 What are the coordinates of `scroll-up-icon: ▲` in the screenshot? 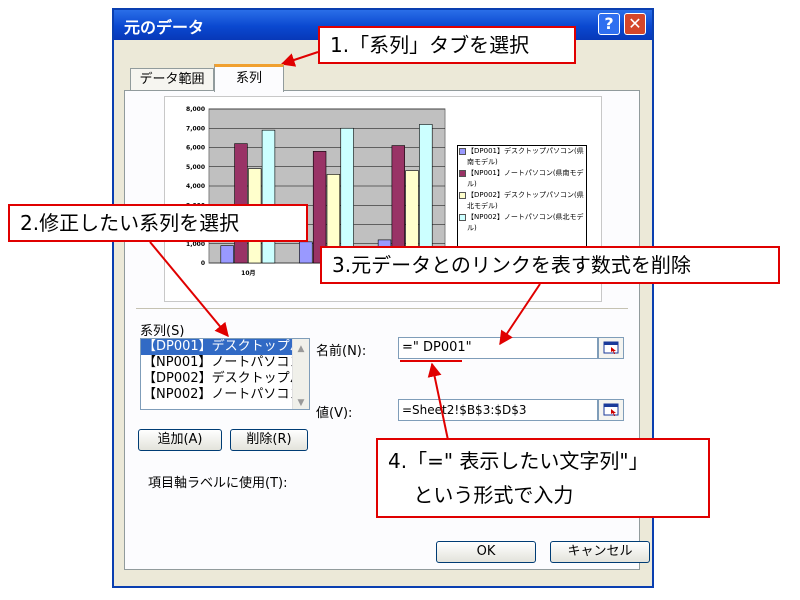 It's located at (301, 347).